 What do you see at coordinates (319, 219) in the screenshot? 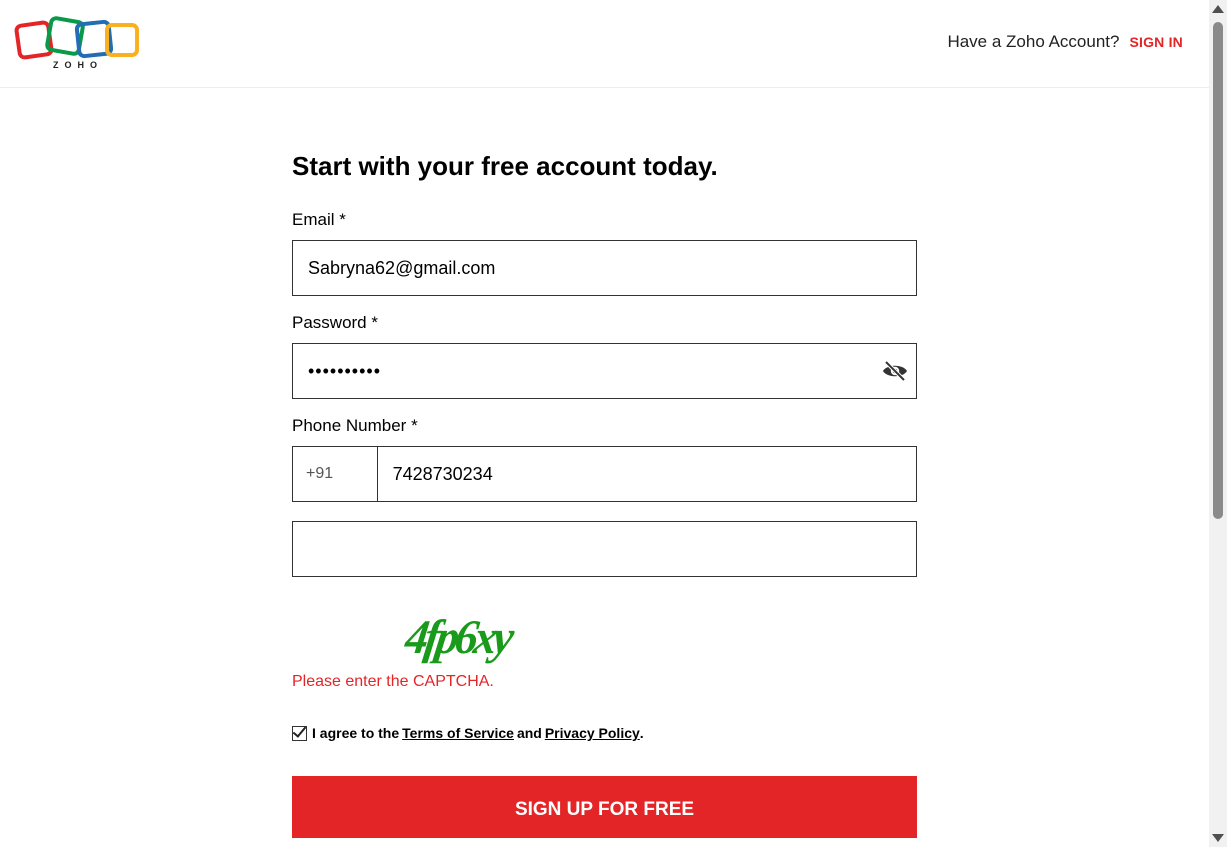
I see `email-label: Email *` at bounding box center [319, 219].